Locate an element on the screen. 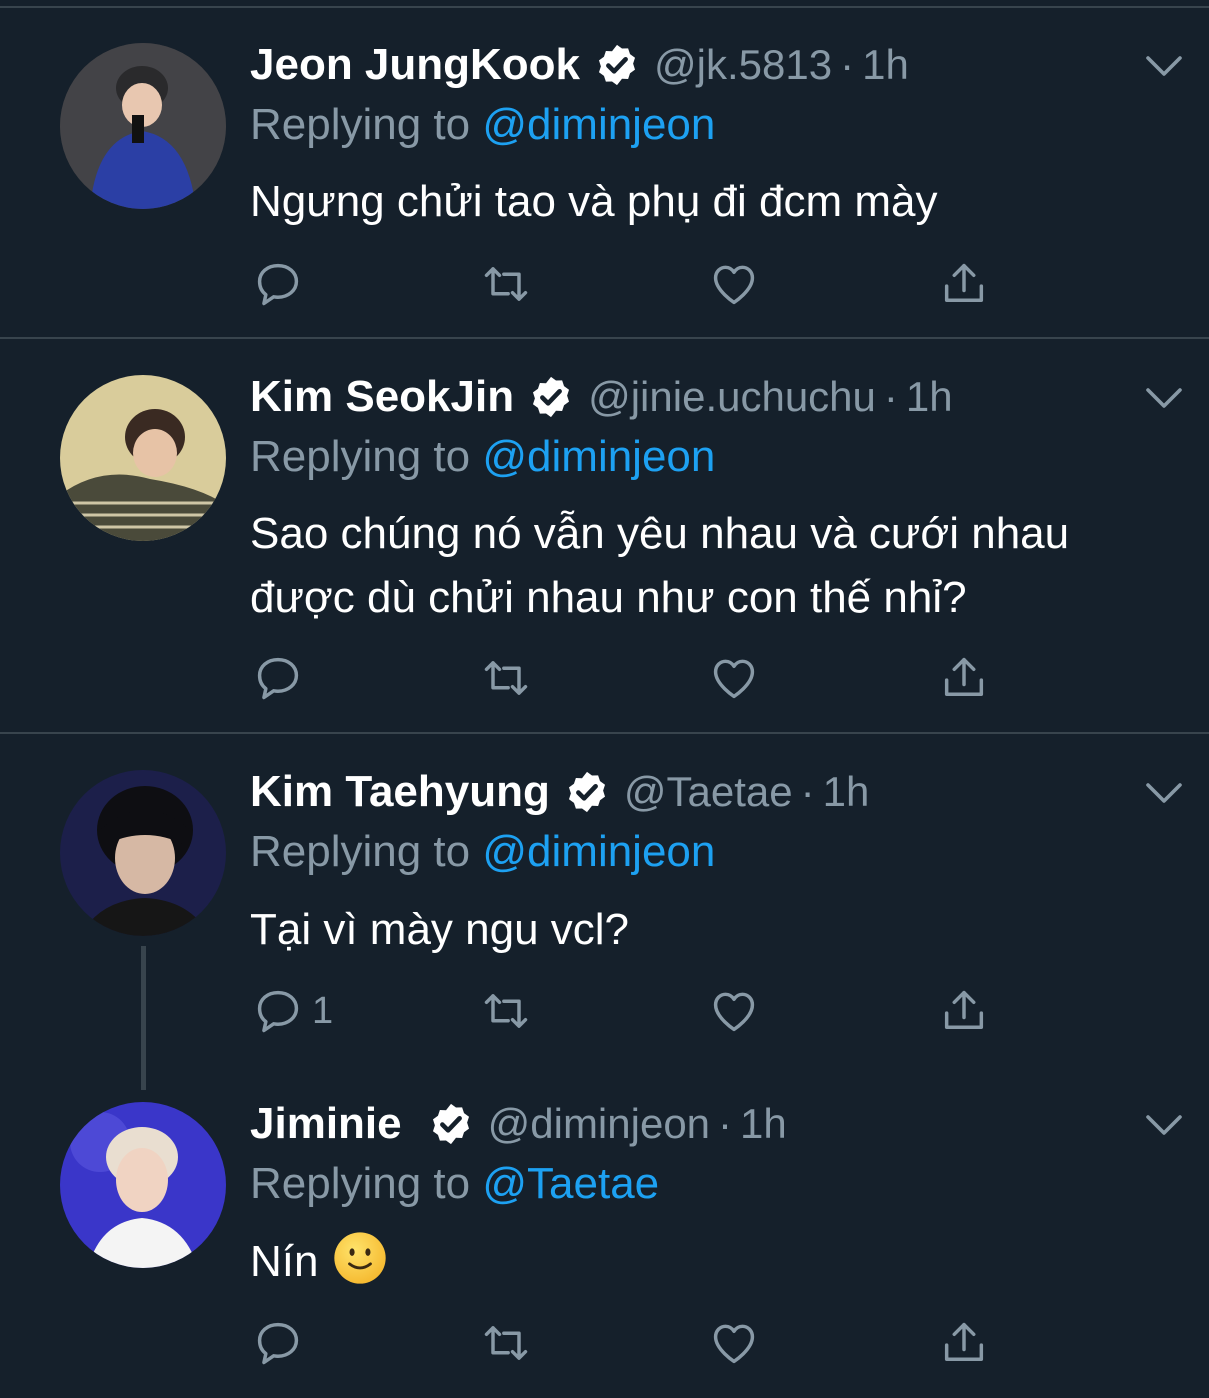 This screenshot has height=1398, width=1209. tweet-text: Tại vì mày ngu vcl? is located at coordinates (440, 929).